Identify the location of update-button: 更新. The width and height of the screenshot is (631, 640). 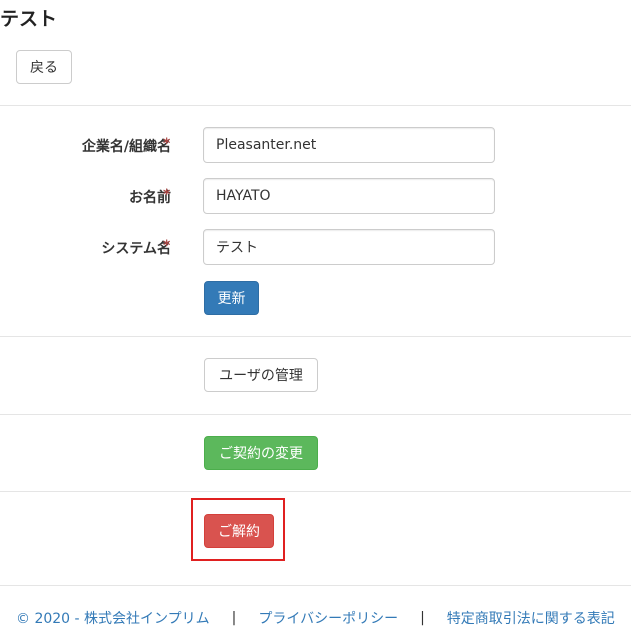
(231, 298).